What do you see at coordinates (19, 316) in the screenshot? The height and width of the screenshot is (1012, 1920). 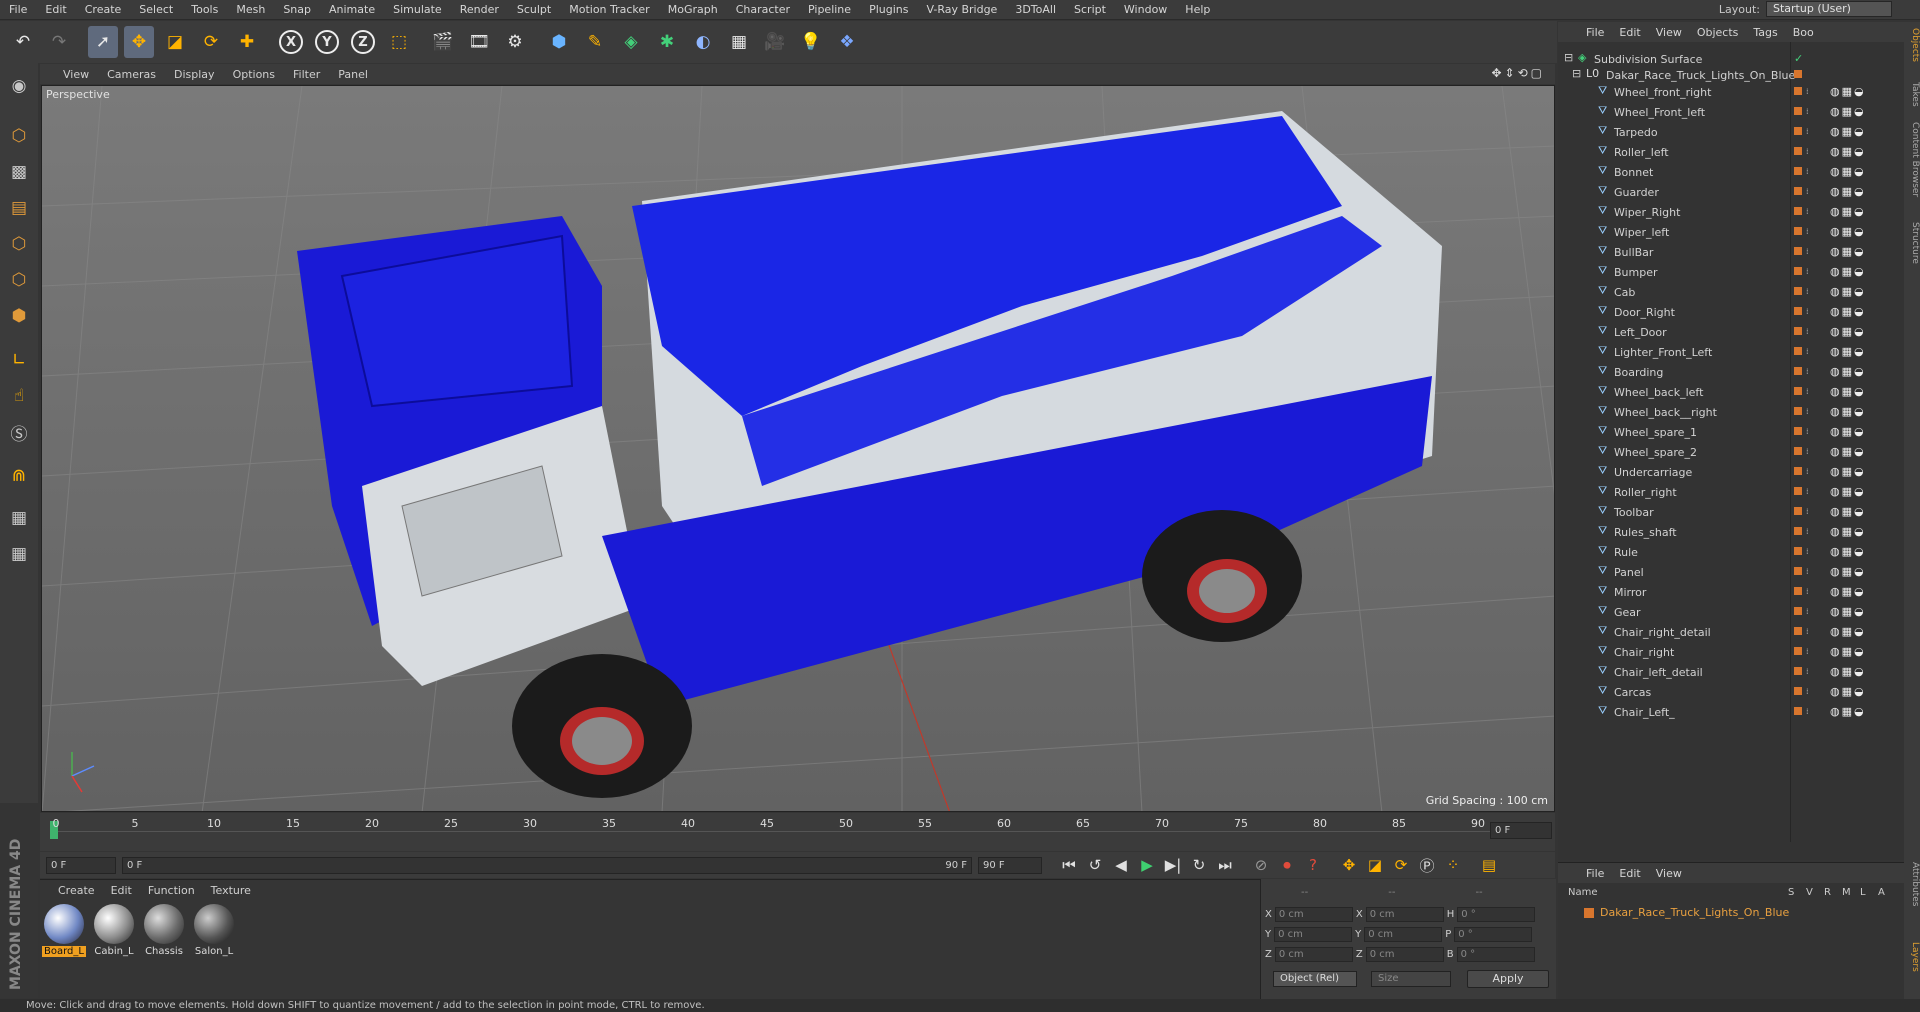 I see `polygons-mode-icon: ⬢` at bounding box center [19, 316].